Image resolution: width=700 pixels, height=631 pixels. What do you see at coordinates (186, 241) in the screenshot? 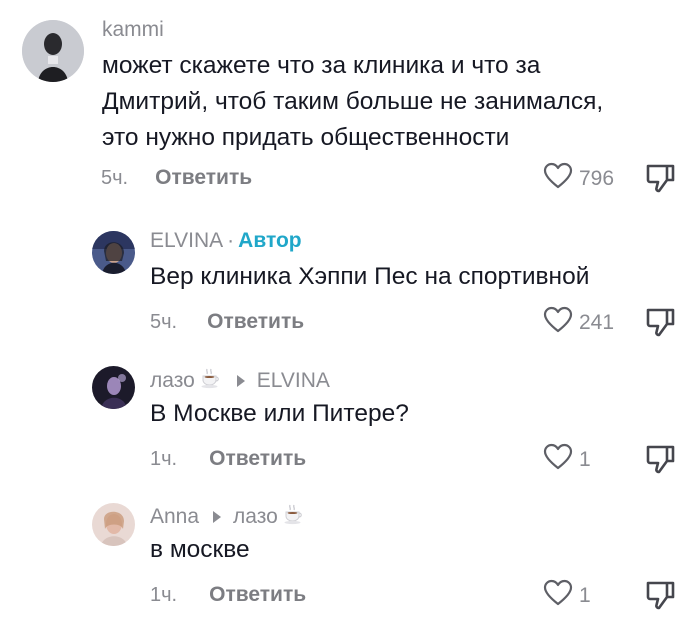
I see `comment-username: ELVINA` at bounding box center [186, 241].